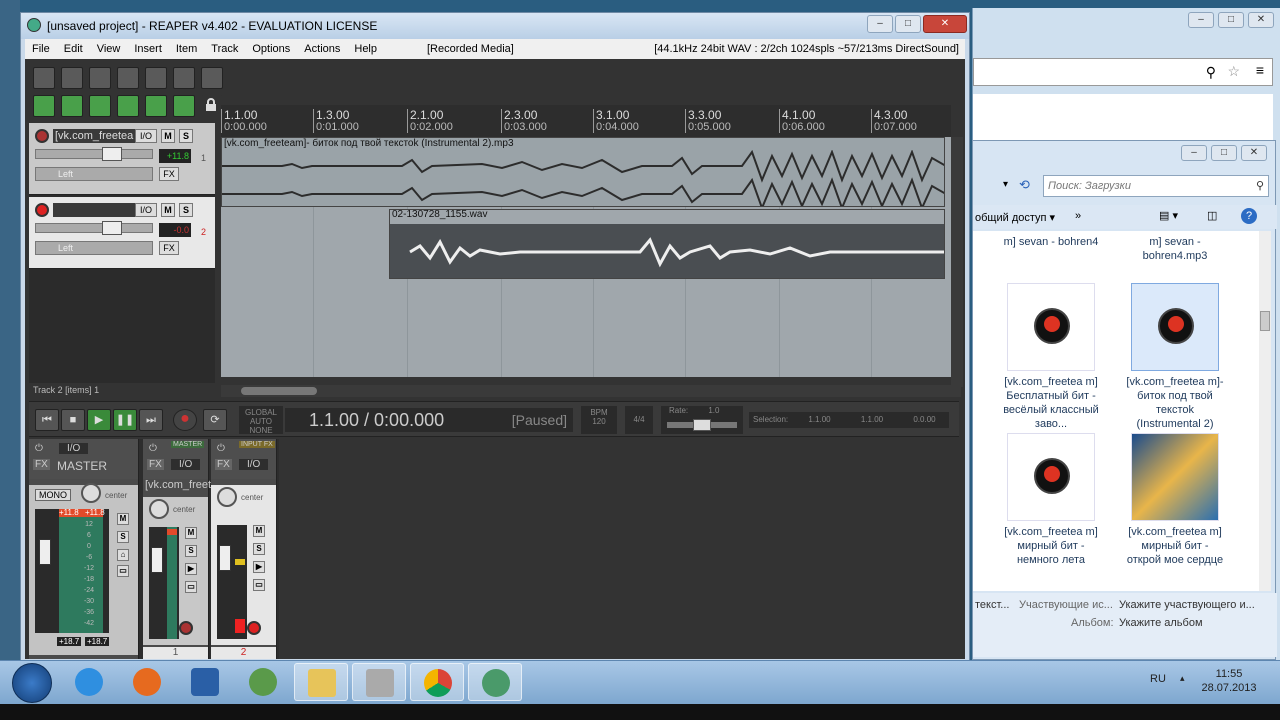 Image resolution: width=1280 pixels, height=720 pixels. What do you see at coordinates (1078, 216) in the screenshot?
I see `more-chevron-icon: »` at bounding box center [1078, 216].